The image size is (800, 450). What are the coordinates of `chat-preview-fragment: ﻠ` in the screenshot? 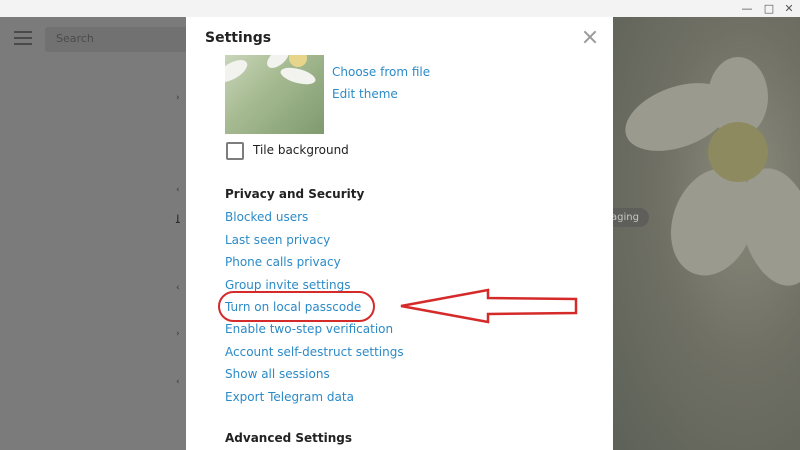 It's located at (178, 219).